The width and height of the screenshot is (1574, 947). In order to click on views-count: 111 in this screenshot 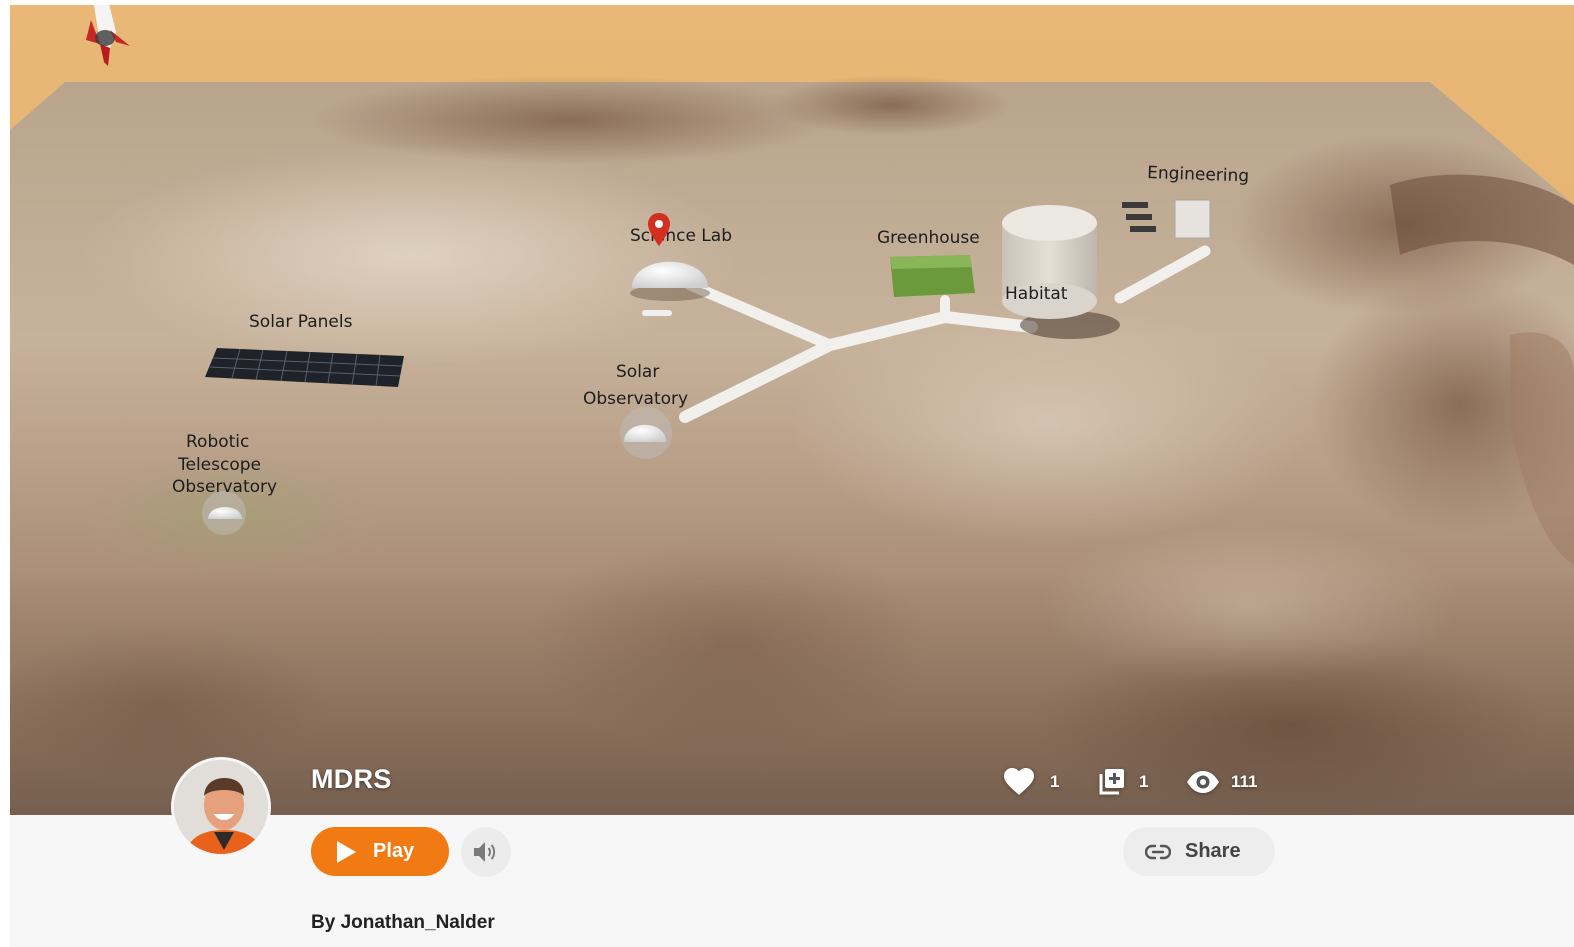, I will do `click(1244, 781)`.